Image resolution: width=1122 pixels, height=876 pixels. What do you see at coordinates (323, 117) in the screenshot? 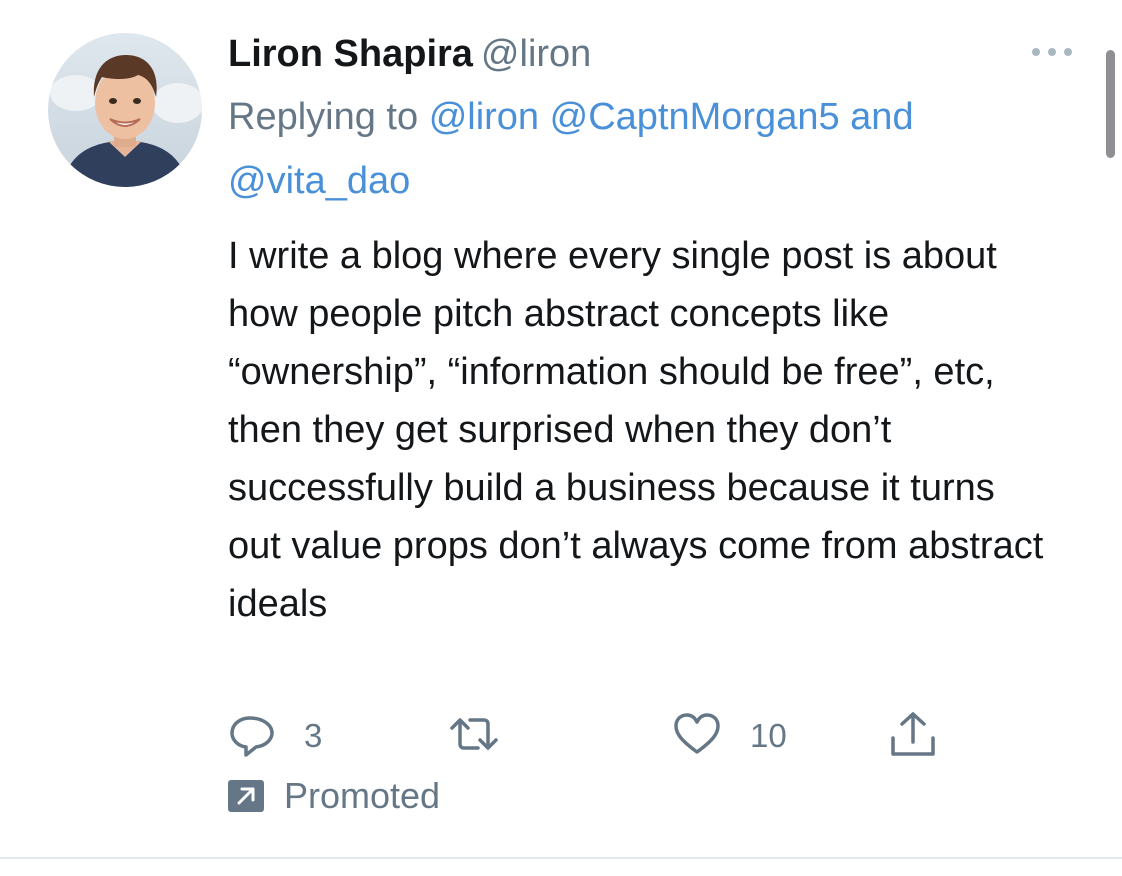
I see `reply-prefix: Replying to` at bounding box center [323, 117].